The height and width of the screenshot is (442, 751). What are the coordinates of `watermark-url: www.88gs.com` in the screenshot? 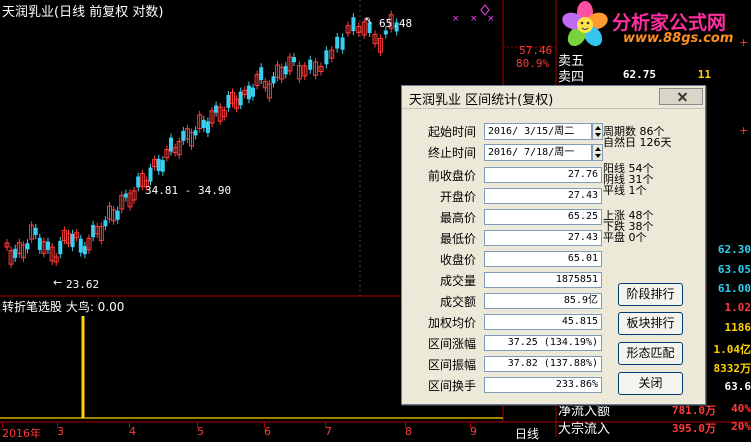 It's located at (678, 38).